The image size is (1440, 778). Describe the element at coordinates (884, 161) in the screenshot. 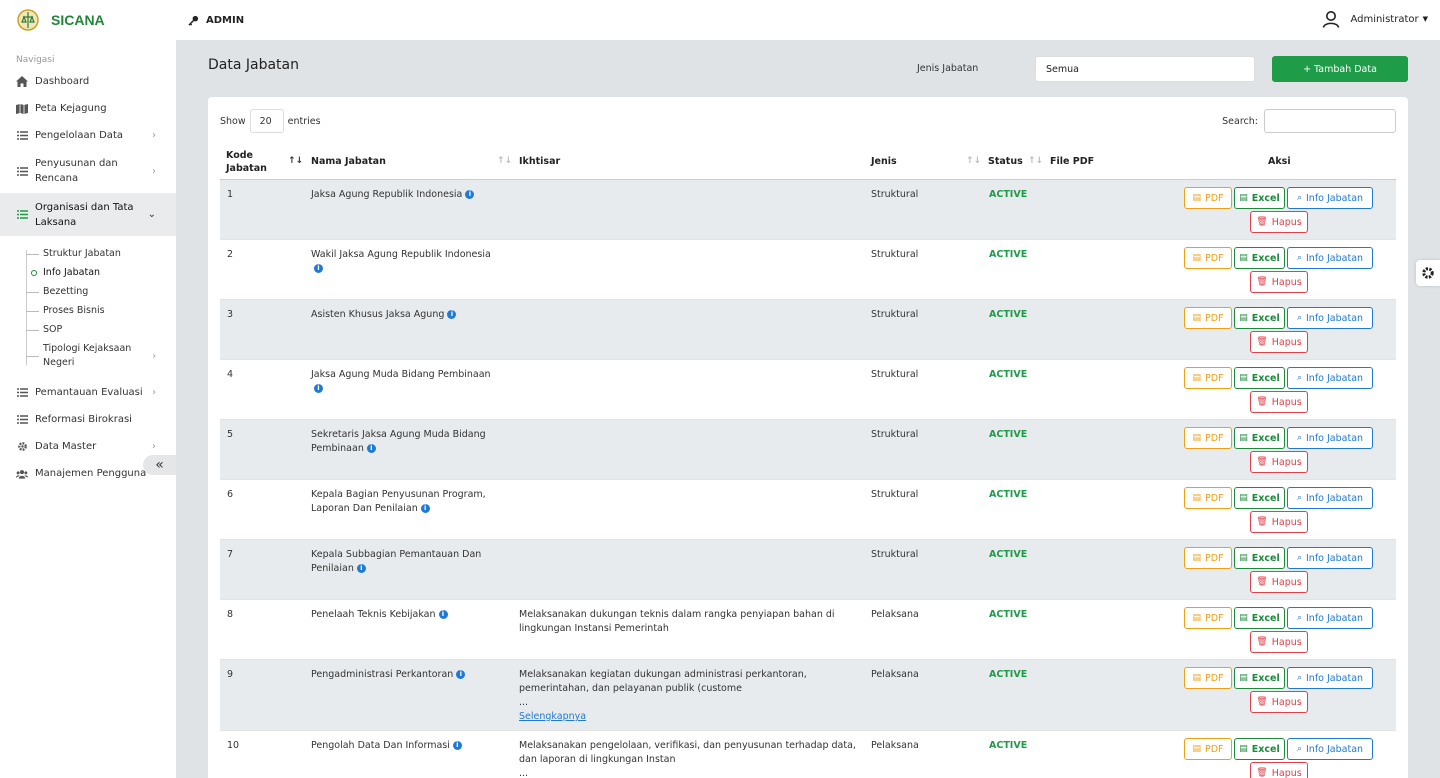

I see `col-jenis: Jenis` at that location.